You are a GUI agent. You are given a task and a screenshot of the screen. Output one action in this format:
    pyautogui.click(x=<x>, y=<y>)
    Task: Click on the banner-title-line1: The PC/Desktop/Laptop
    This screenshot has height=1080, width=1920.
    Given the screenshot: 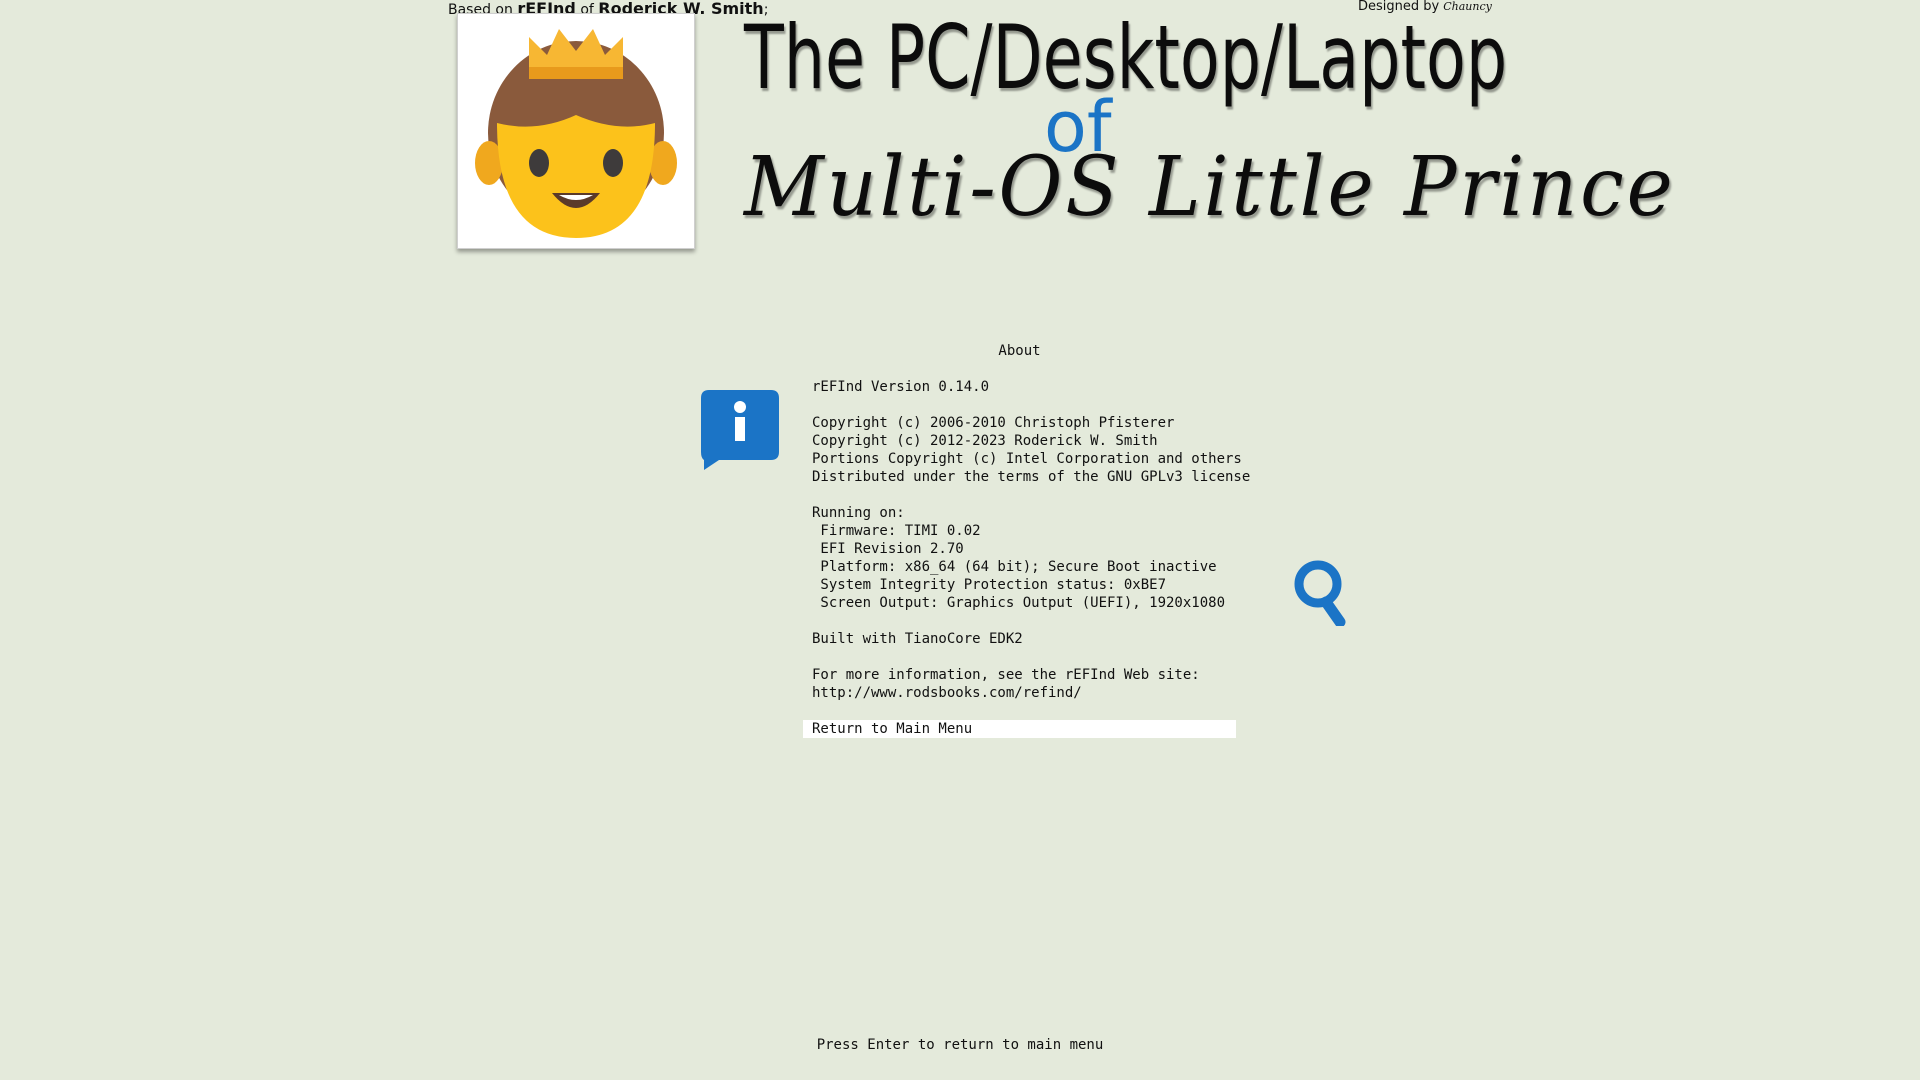 What is the action you would take?
    pyautogui.click(x=1126, y=57)
    